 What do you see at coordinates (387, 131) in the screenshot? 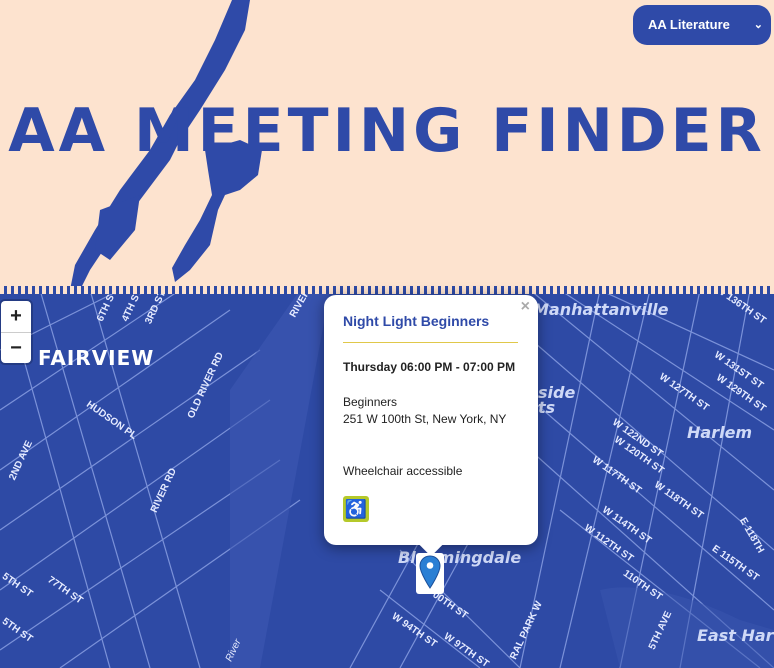
I see `page-title: AA MEETING FINDER` at bounding box center [387, 131].